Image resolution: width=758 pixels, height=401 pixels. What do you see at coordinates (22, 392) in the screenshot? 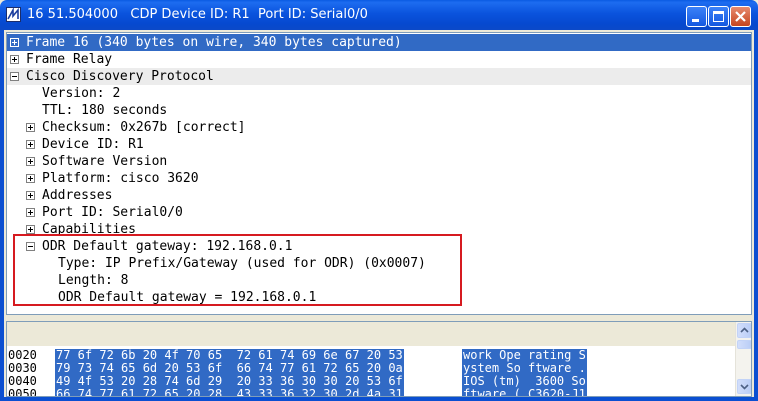
I see `hex-offset: 0050` at bounding box center [22, 392].